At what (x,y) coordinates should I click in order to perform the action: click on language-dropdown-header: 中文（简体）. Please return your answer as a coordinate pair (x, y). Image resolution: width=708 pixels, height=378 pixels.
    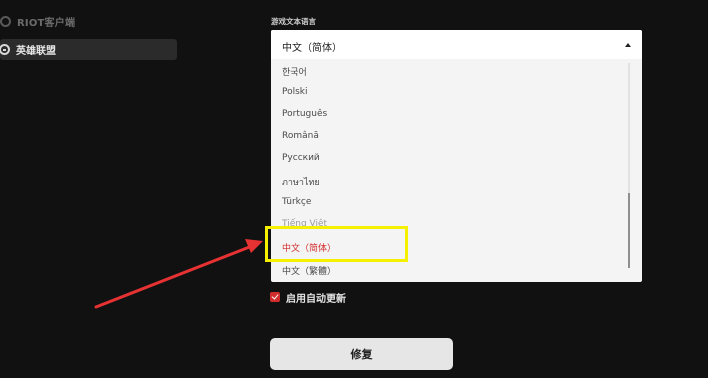
    Looking at the image, I should click on (456, 44).